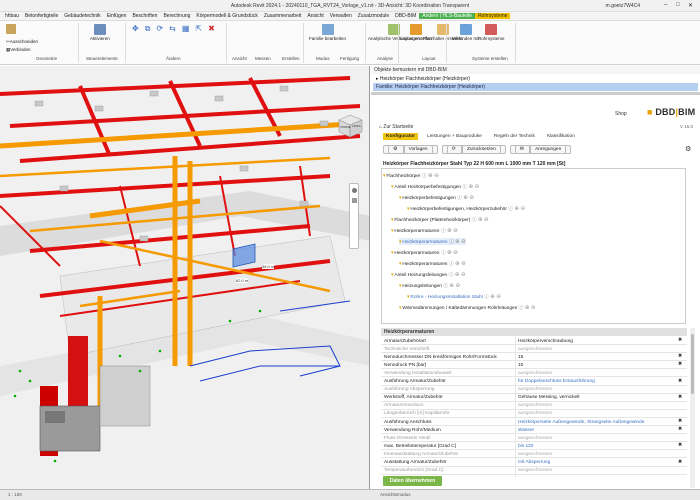 The image size is (700, 500). I want to click on templates-button: ⚙ Vorlagen, so click(410, 149).